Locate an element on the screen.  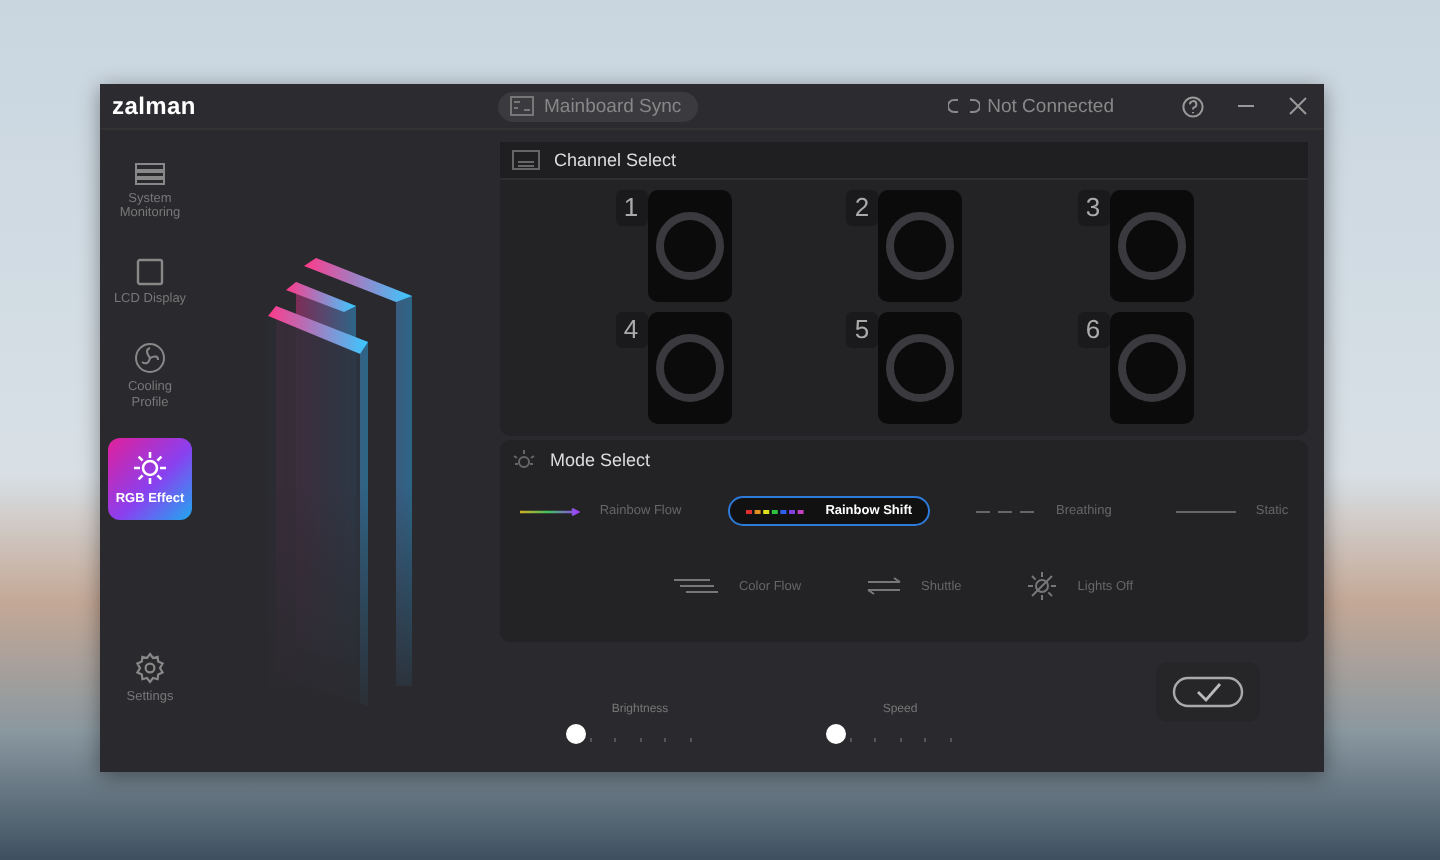
settings-icon is located at coordinates (150, 667).